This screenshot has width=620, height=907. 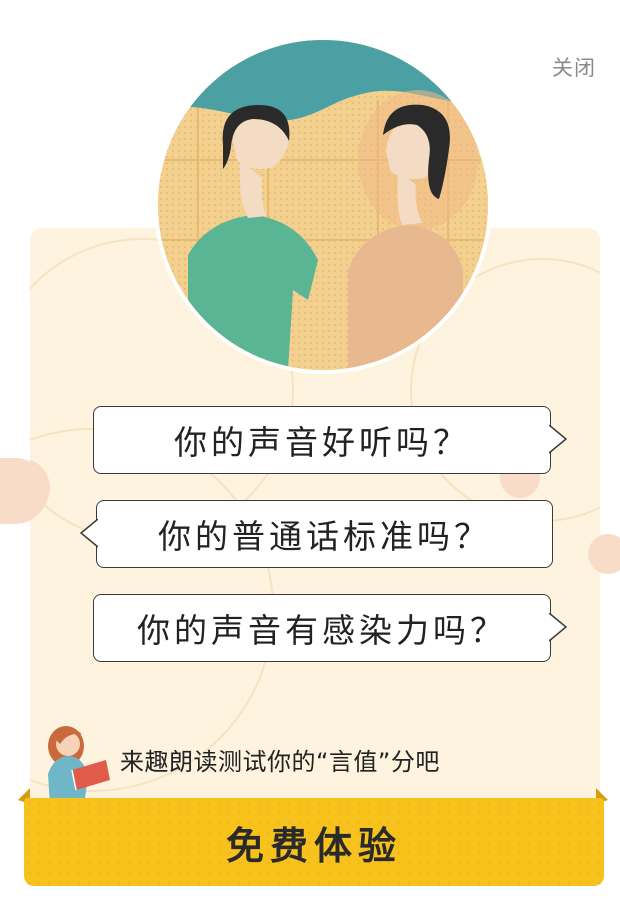 I want to click on free-trial-button: 免费体验, so click(x=314, y=842).